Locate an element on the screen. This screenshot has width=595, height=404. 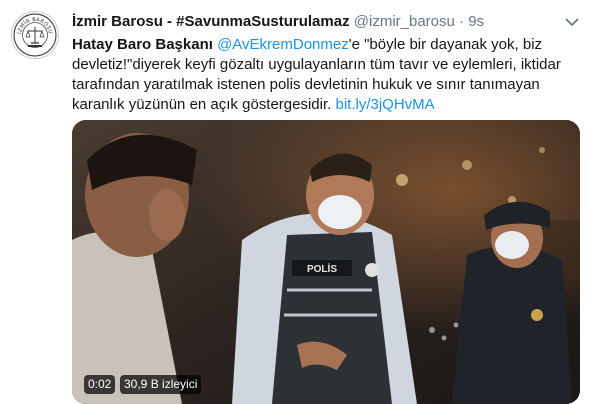
izmir-barosu-logo-icon: İZMİR BAROSU is located at coordinates (35, 35).